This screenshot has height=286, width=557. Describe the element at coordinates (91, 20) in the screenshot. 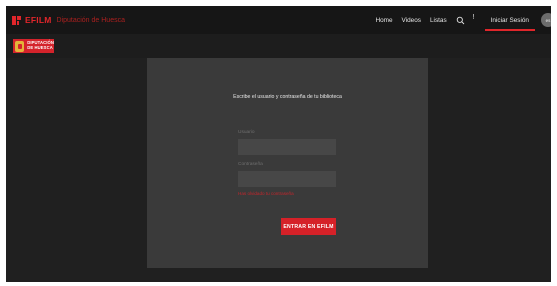

I see `brand-subtitle: Diputación de Huesca` at that location.